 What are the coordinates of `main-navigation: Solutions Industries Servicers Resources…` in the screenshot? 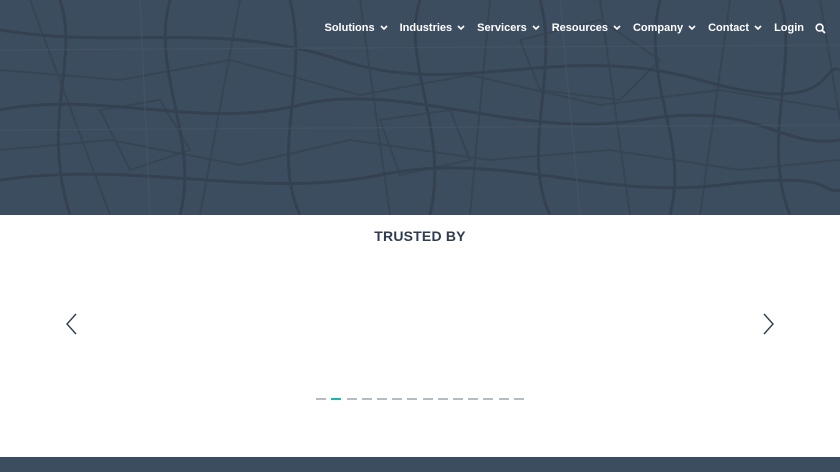 It's located at (576, 28).